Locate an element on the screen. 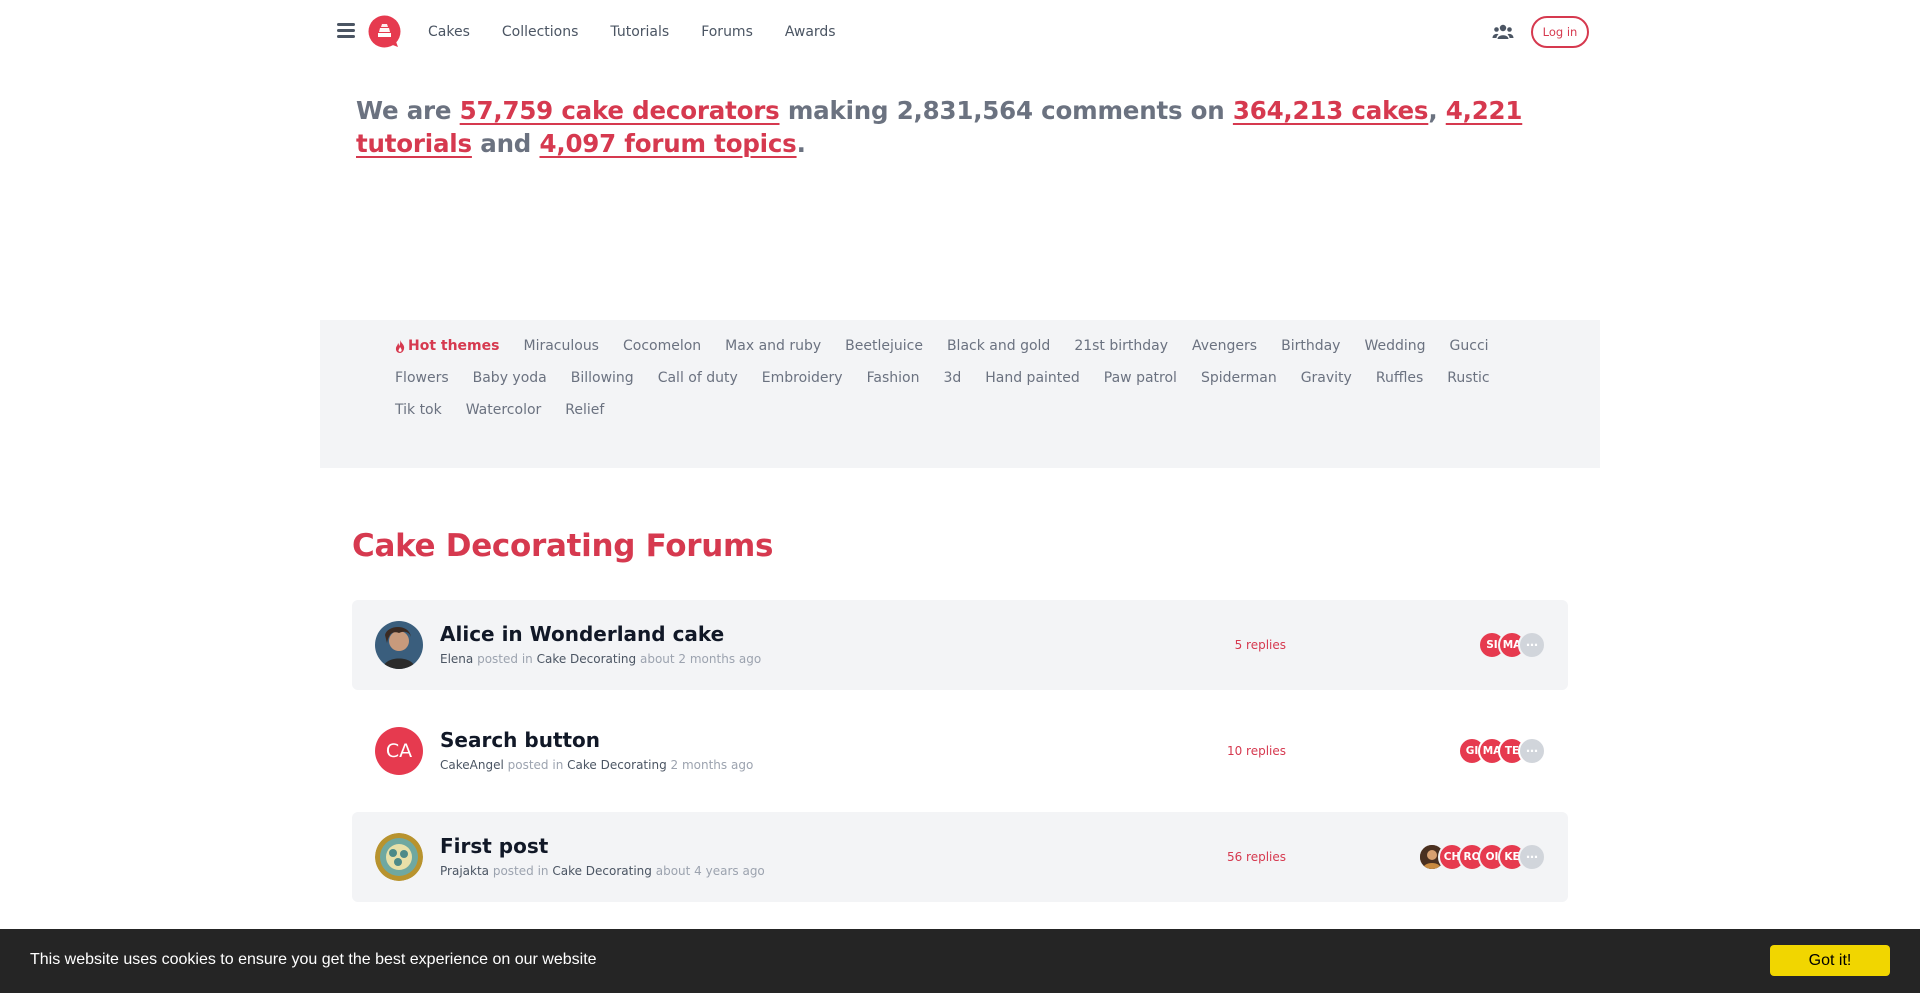 The width and height of the screenshot is (1920, 993). theme-link: Fashion is located at coordinates (893, 378).